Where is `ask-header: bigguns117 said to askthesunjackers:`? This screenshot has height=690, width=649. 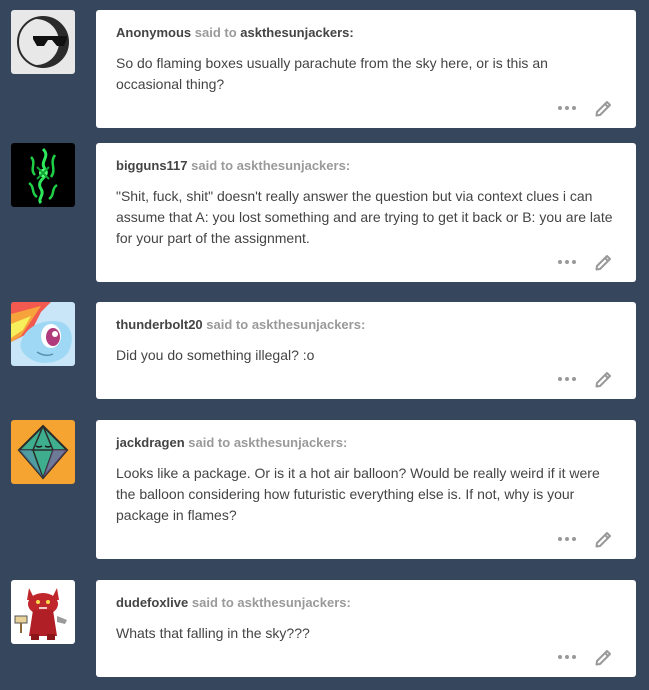 ask-header: bigguns117 said to askthesunjackers: is located at coordinates (366, 166).